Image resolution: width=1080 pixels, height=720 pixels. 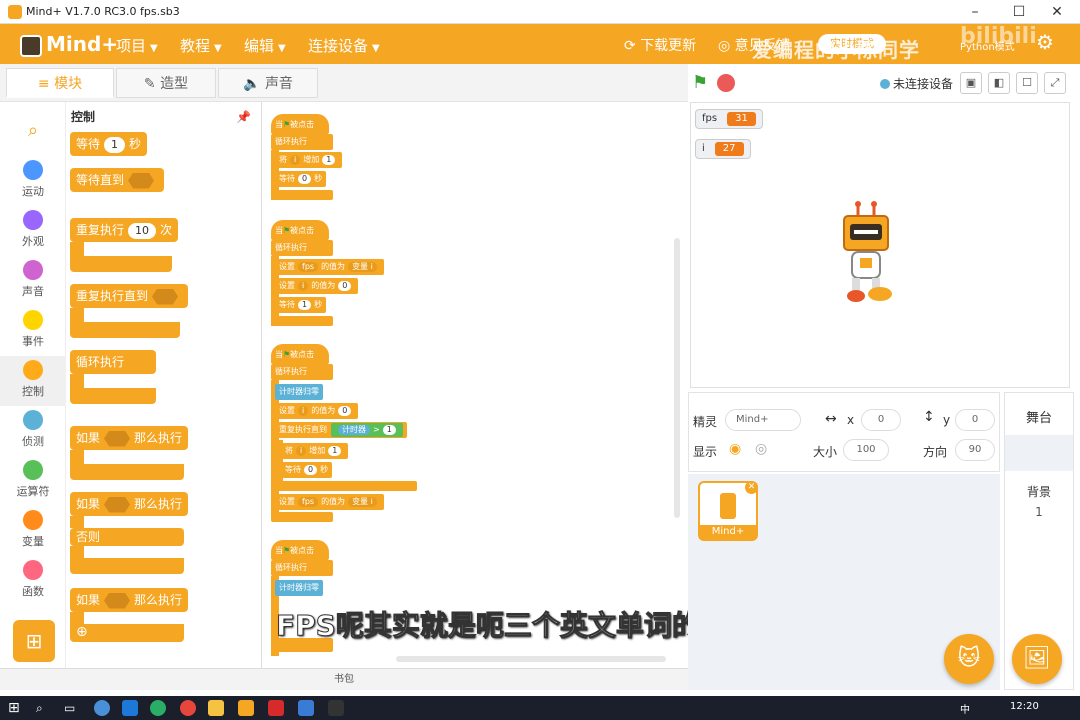 I want to click on update-link: ⟳ 下载更新, so click(x=660, y=45).